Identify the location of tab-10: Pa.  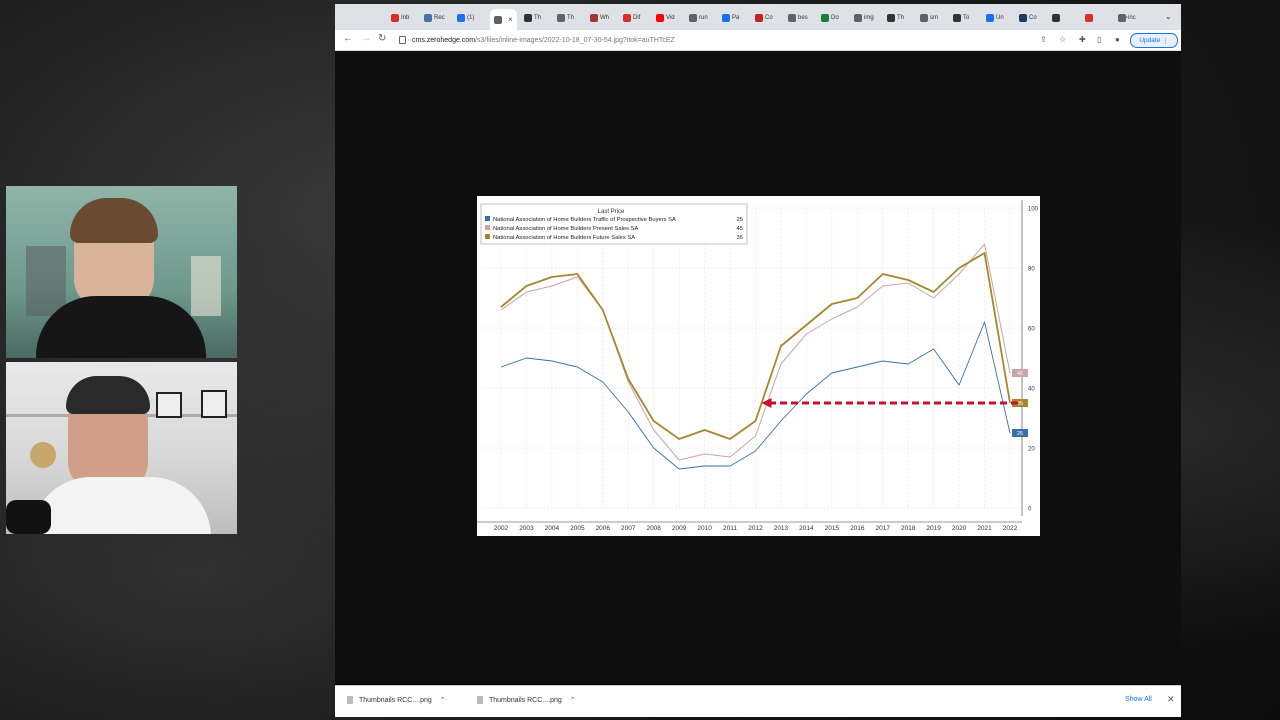
(730, 18).